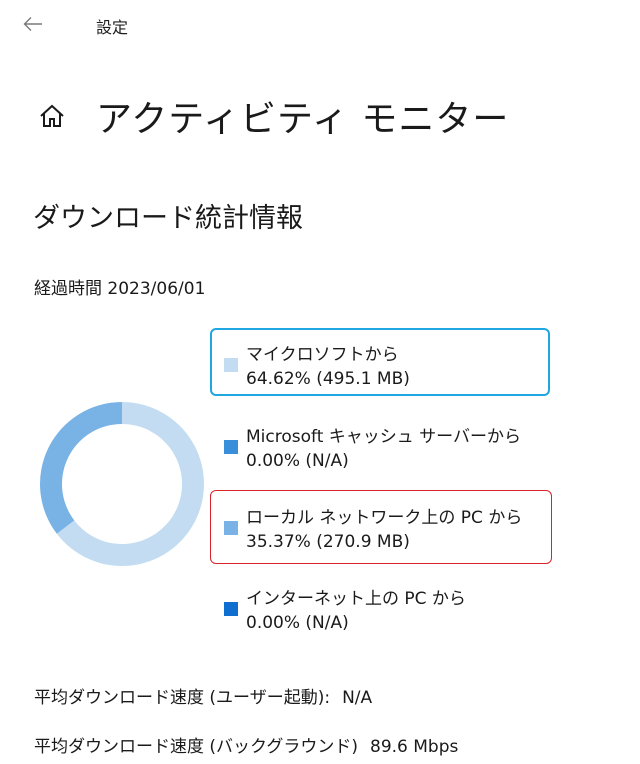 This screenshot has width=640, height=764. What do you see at coordinates (414, 747) in the screenshot?
I see `avg-speed-background-value: 89.6 Mbps` at bounding box center [414, 747].